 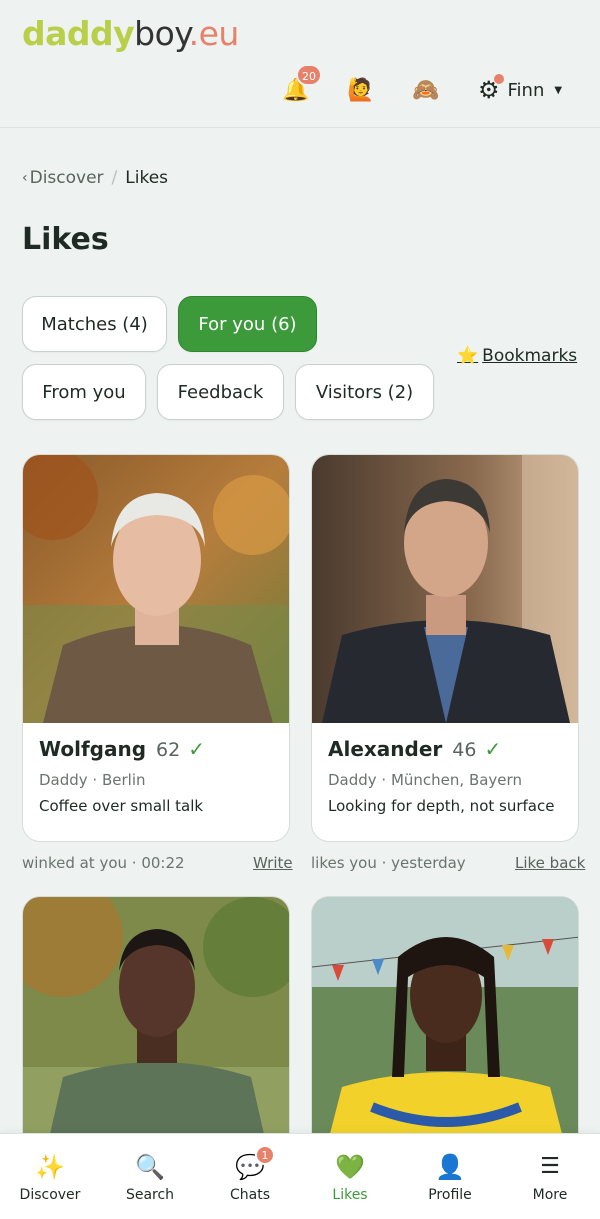 I want to click on nav-label: More, so click(x=550, y=1195).